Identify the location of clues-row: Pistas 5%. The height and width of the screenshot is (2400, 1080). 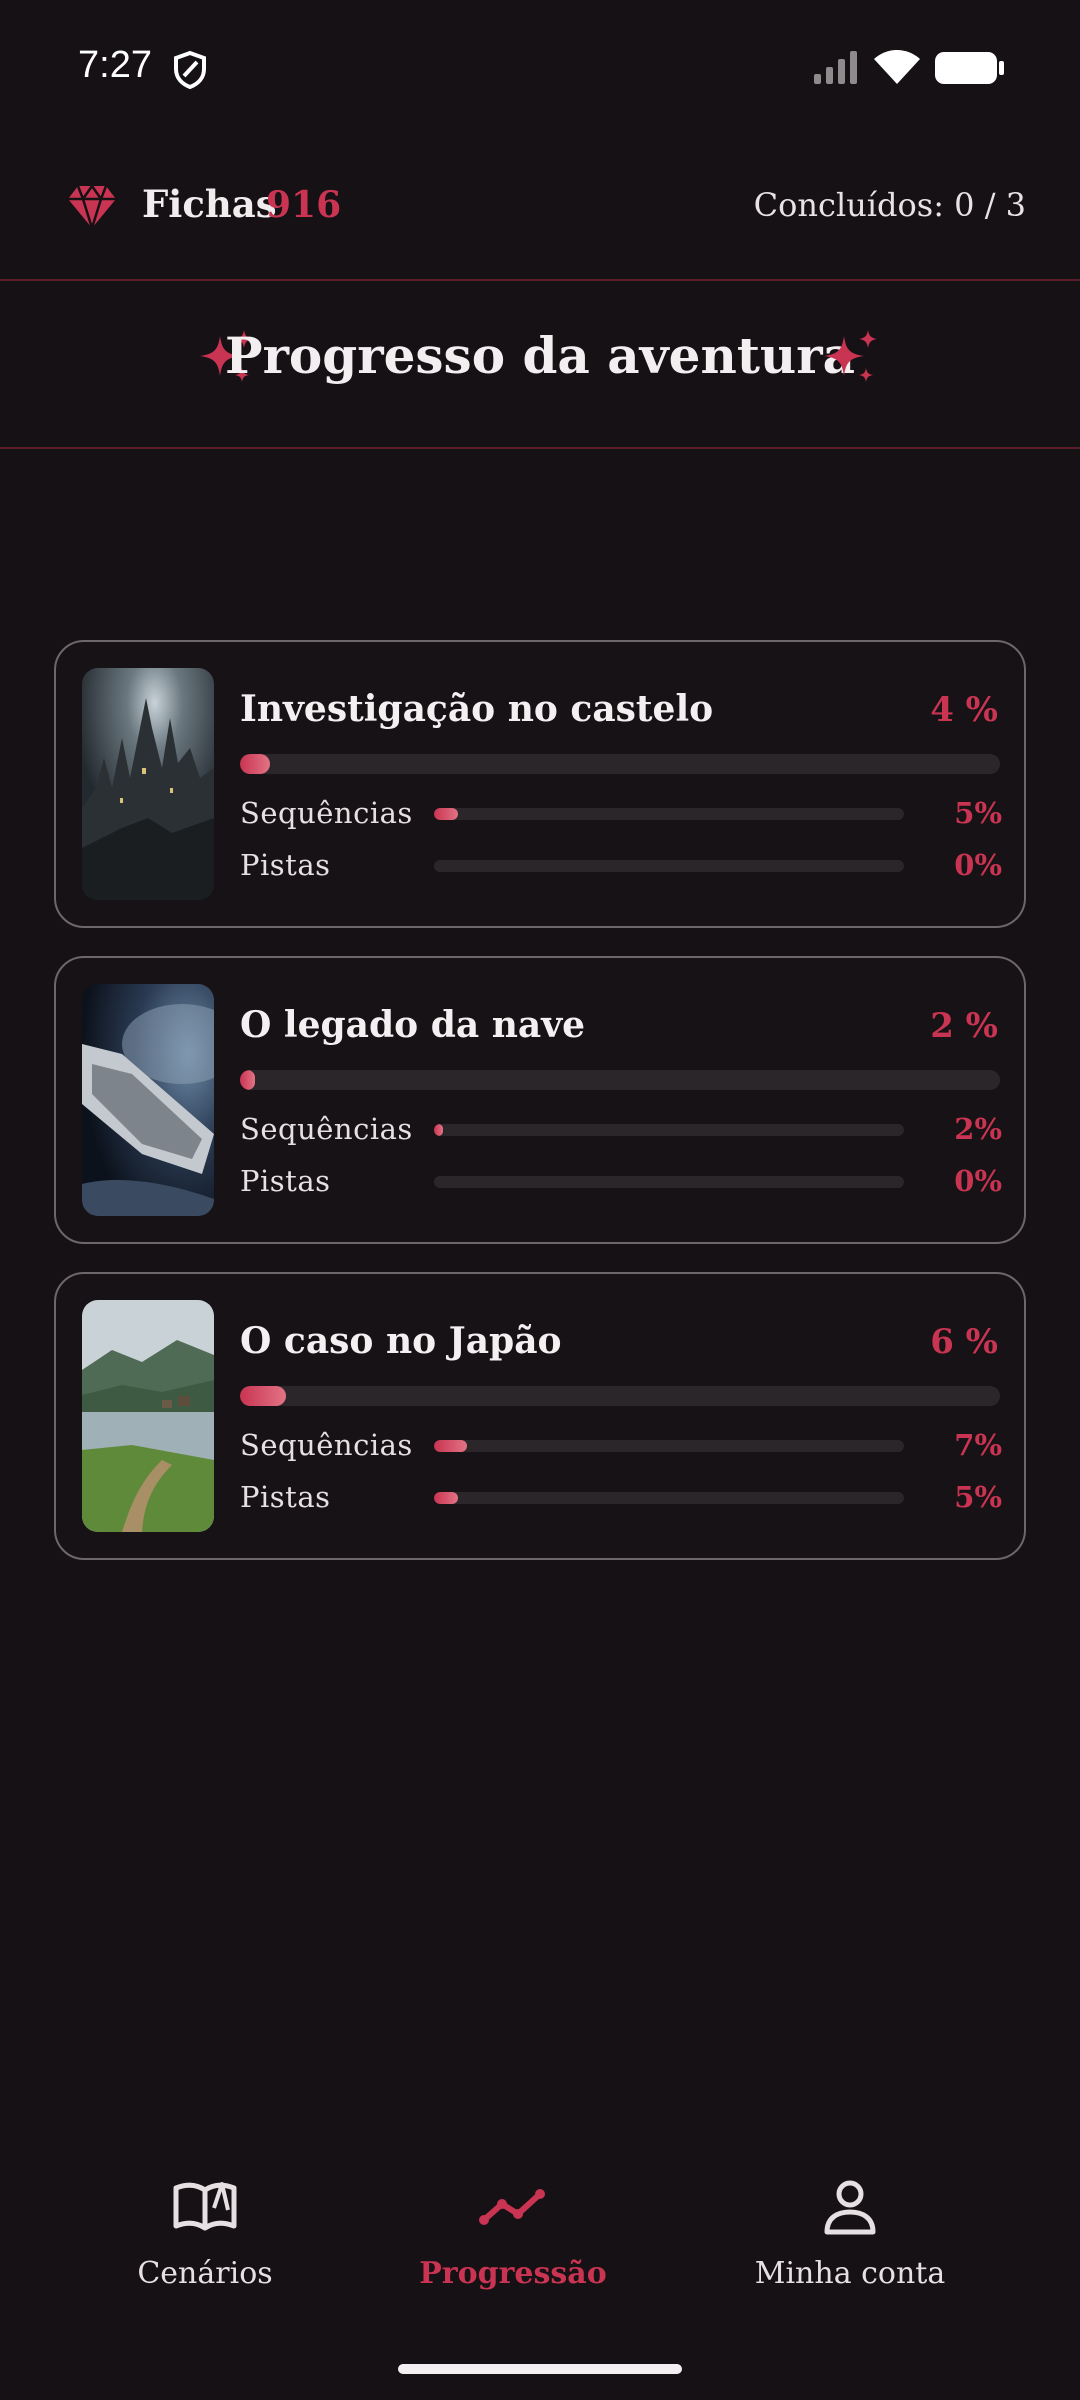
(621, 1498).